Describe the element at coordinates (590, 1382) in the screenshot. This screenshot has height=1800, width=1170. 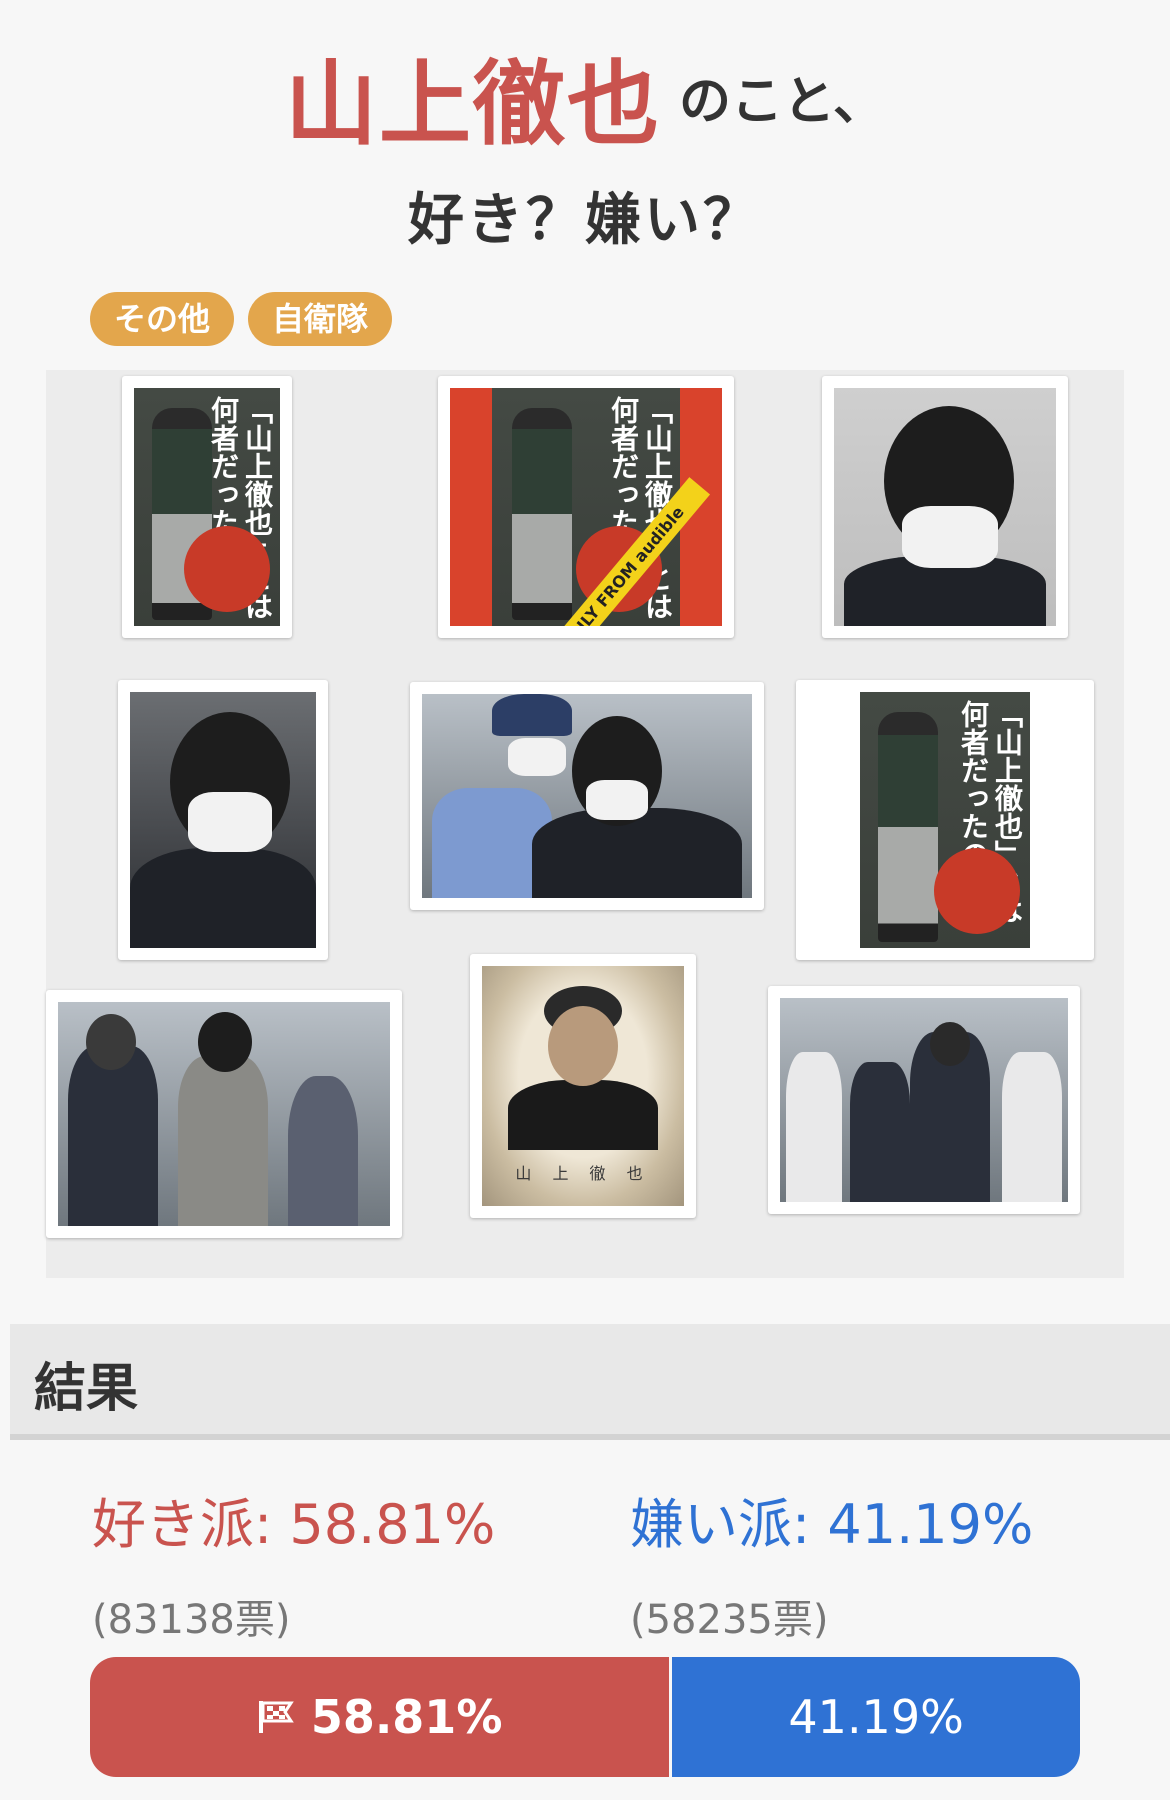
I see `results-header: 結果` at that location.